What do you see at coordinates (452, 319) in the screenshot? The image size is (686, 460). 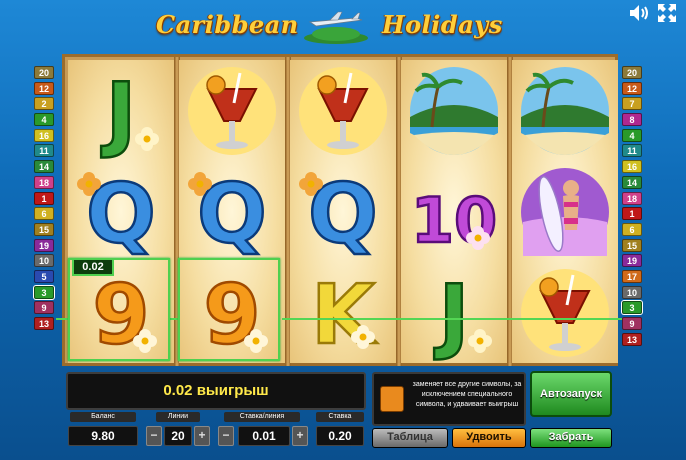 I see `payline-right` at bounding box center [452, 319].